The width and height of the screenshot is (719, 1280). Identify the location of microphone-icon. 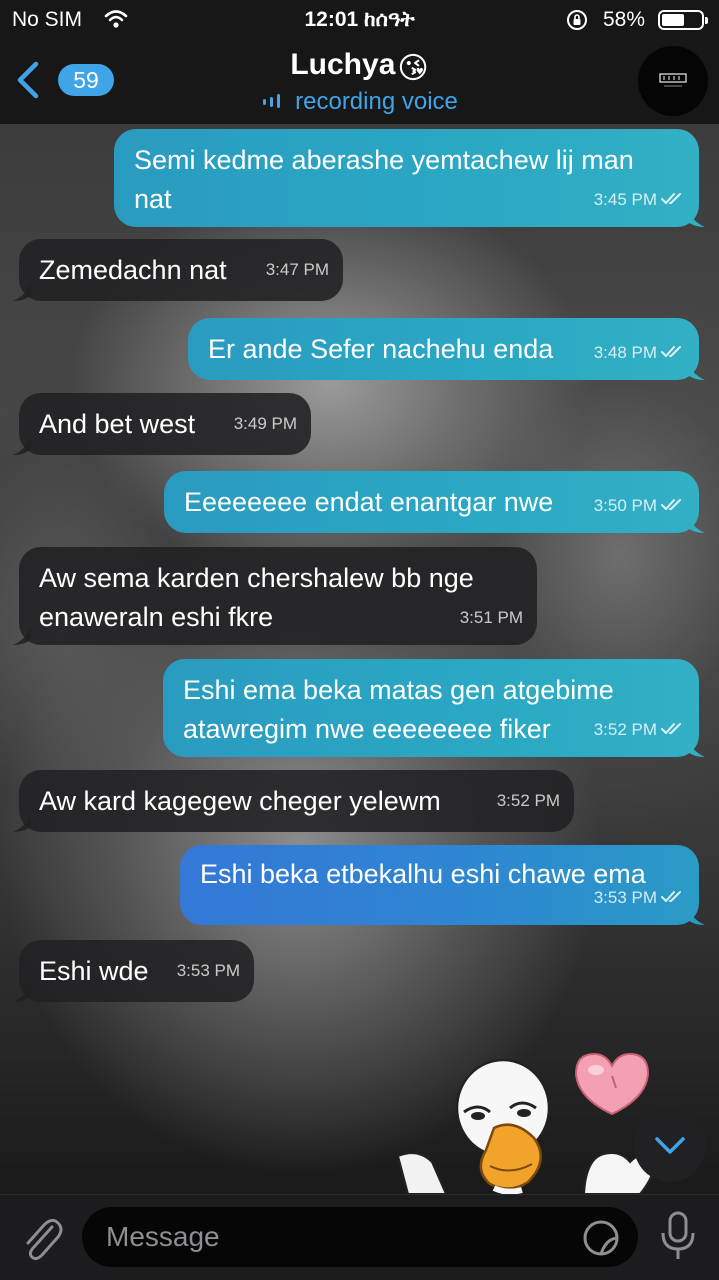
(678, 1236).